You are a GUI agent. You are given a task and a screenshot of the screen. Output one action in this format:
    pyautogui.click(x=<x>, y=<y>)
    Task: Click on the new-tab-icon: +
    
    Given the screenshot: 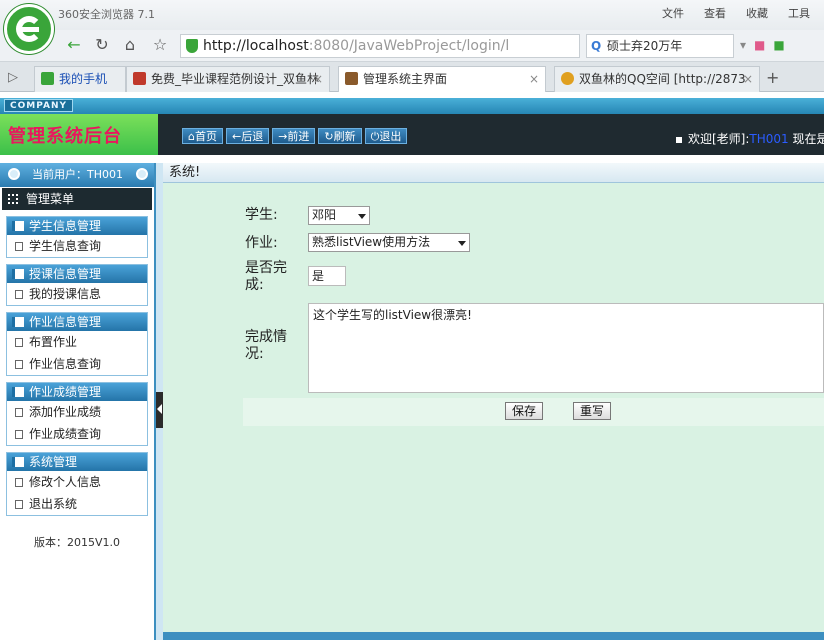 What is the action you would take?
    pyautogui.click(x=772, y=77)
    